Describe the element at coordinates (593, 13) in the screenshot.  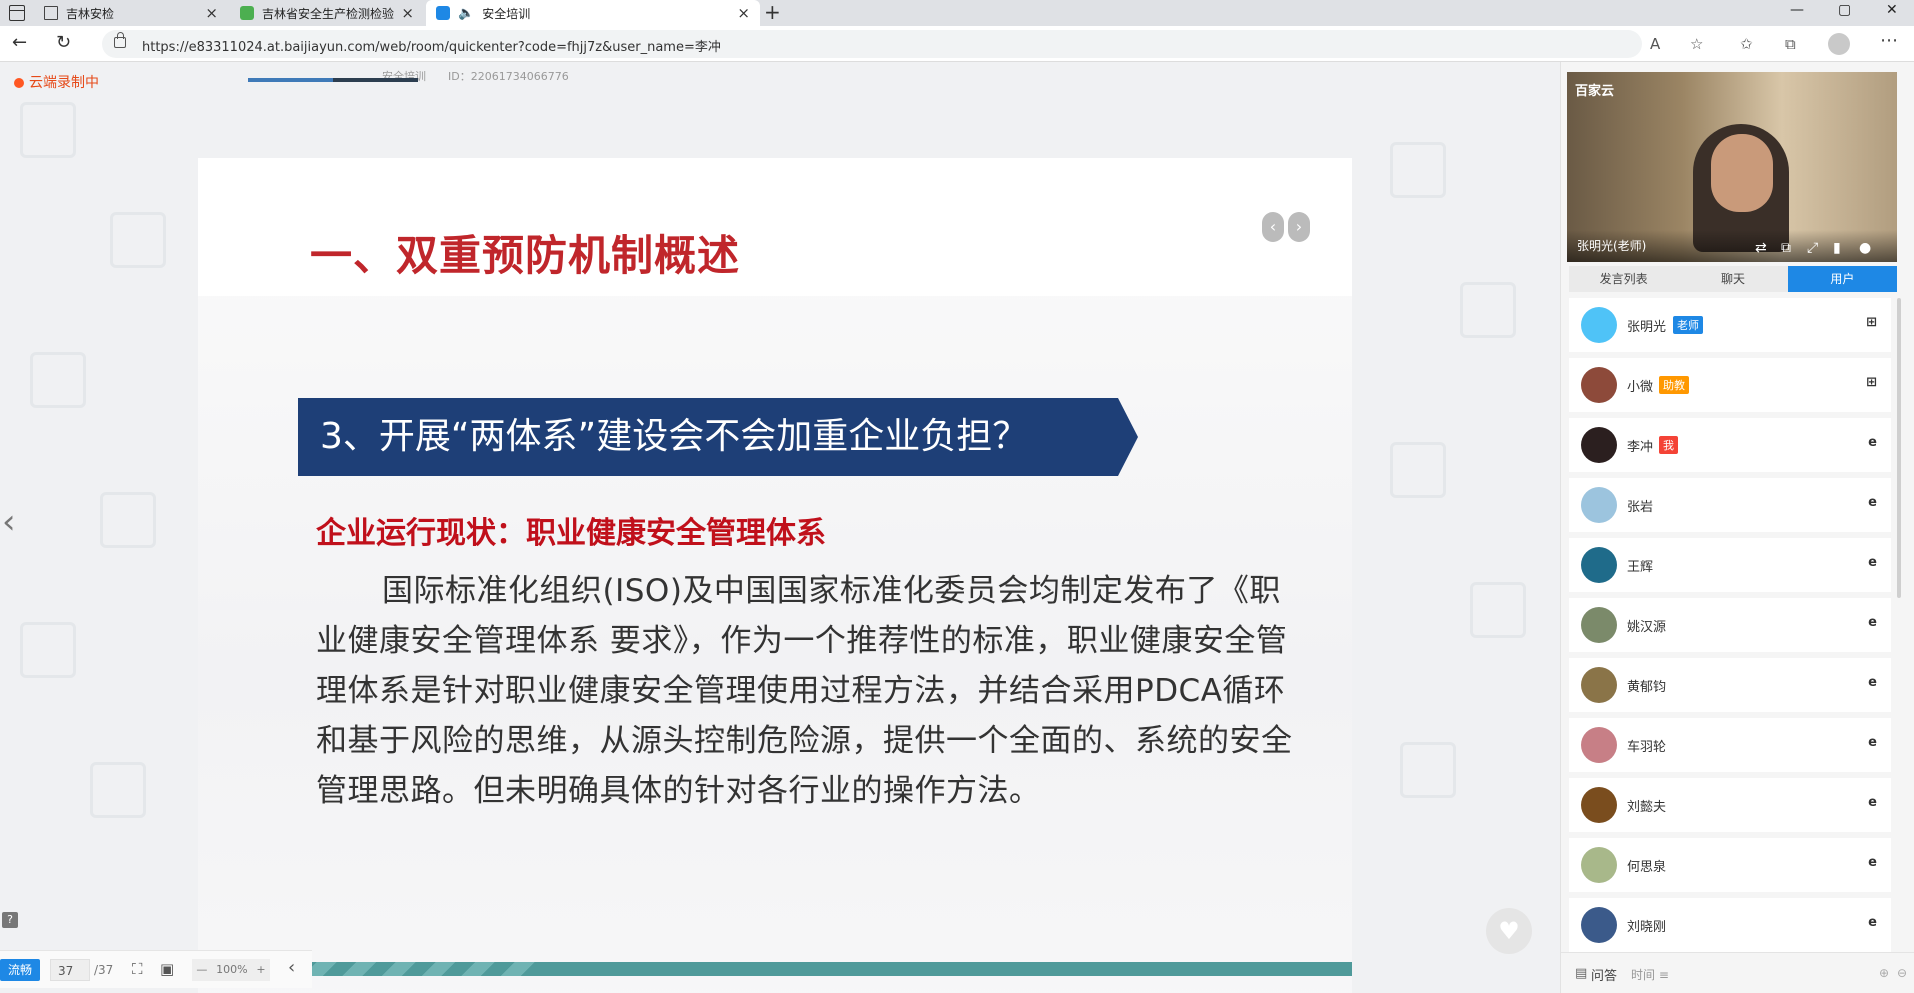
I see `browser-tab-3-active: 🔈 安全培训 ×` at that location.